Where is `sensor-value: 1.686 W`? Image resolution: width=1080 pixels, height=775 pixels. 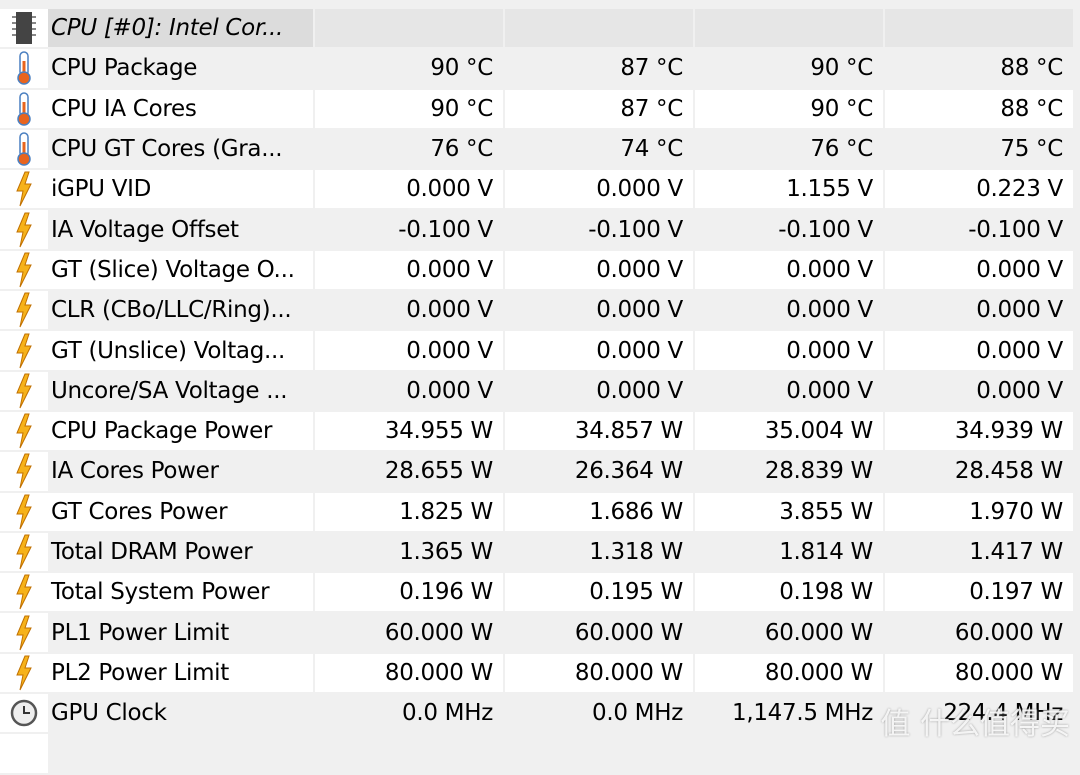
sensor-value: 1.686 W is located at coordinates (599, 511).